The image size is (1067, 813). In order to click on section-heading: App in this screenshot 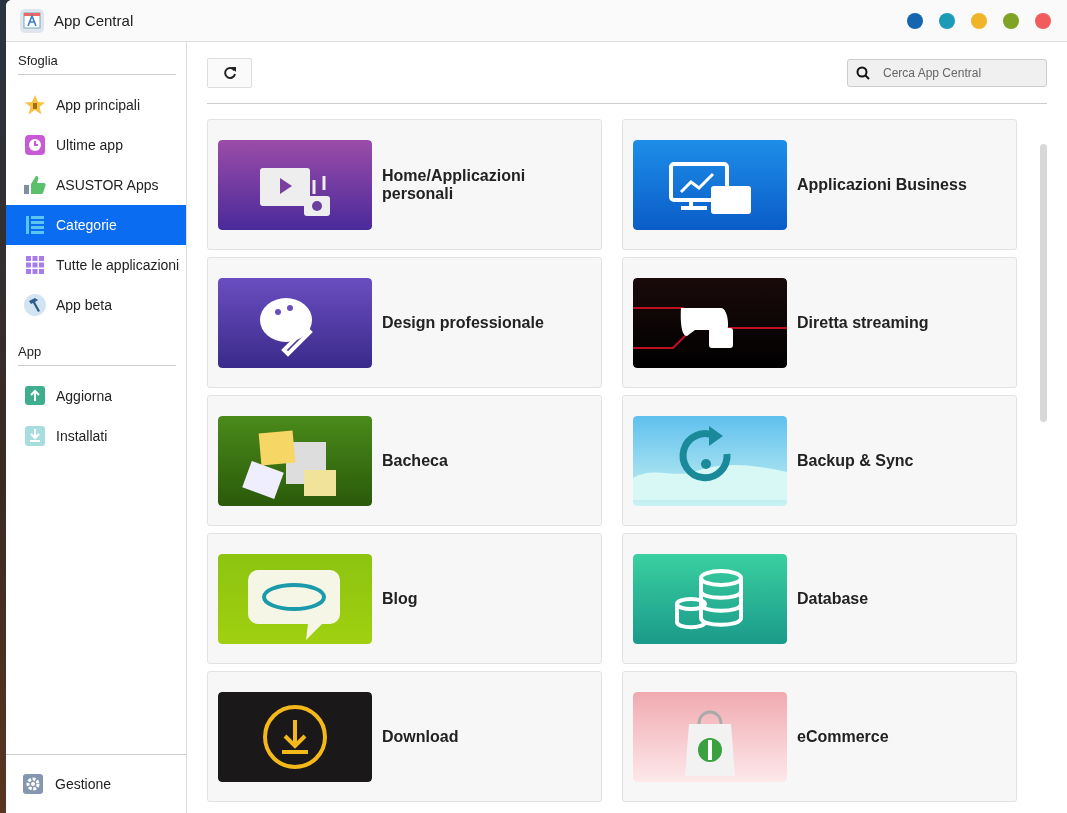, I will do `click(30, 352)`.